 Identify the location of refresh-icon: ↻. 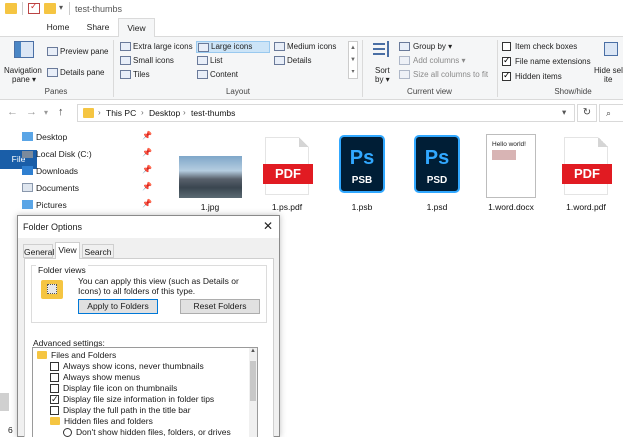
(587, 113).